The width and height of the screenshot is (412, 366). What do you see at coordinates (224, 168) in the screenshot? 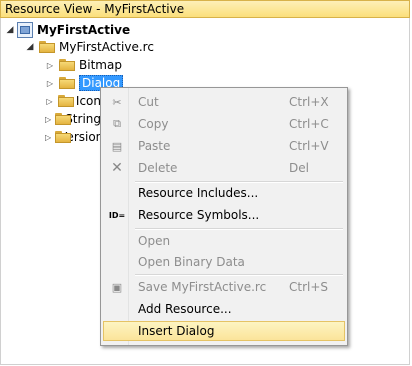
I see `menu-item-delete: ✕ Delete Del` at bounding box center [224, 168].